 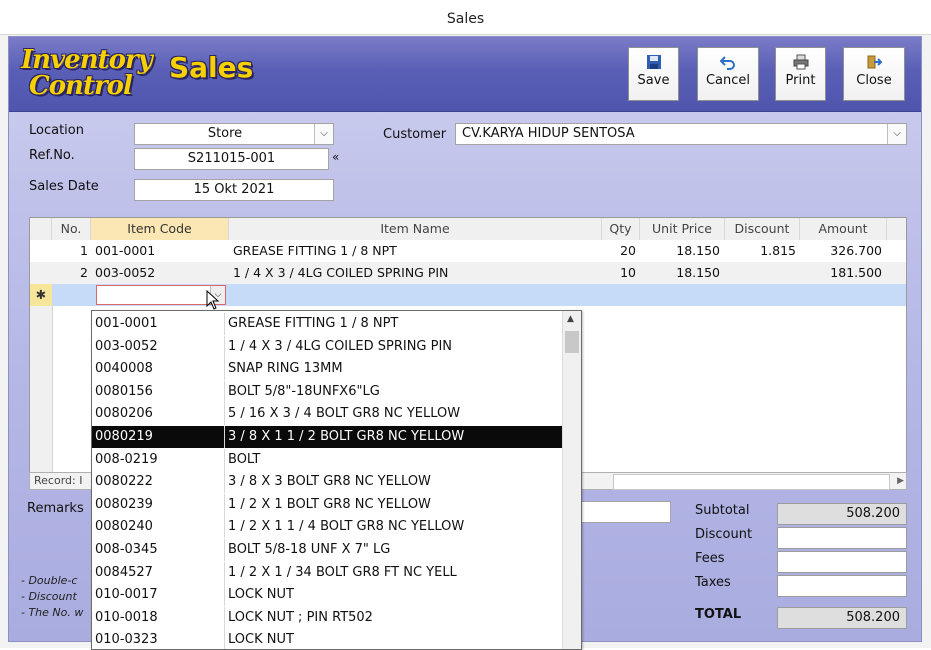 I want to click on undo-icon, so click(x=727, y=63).